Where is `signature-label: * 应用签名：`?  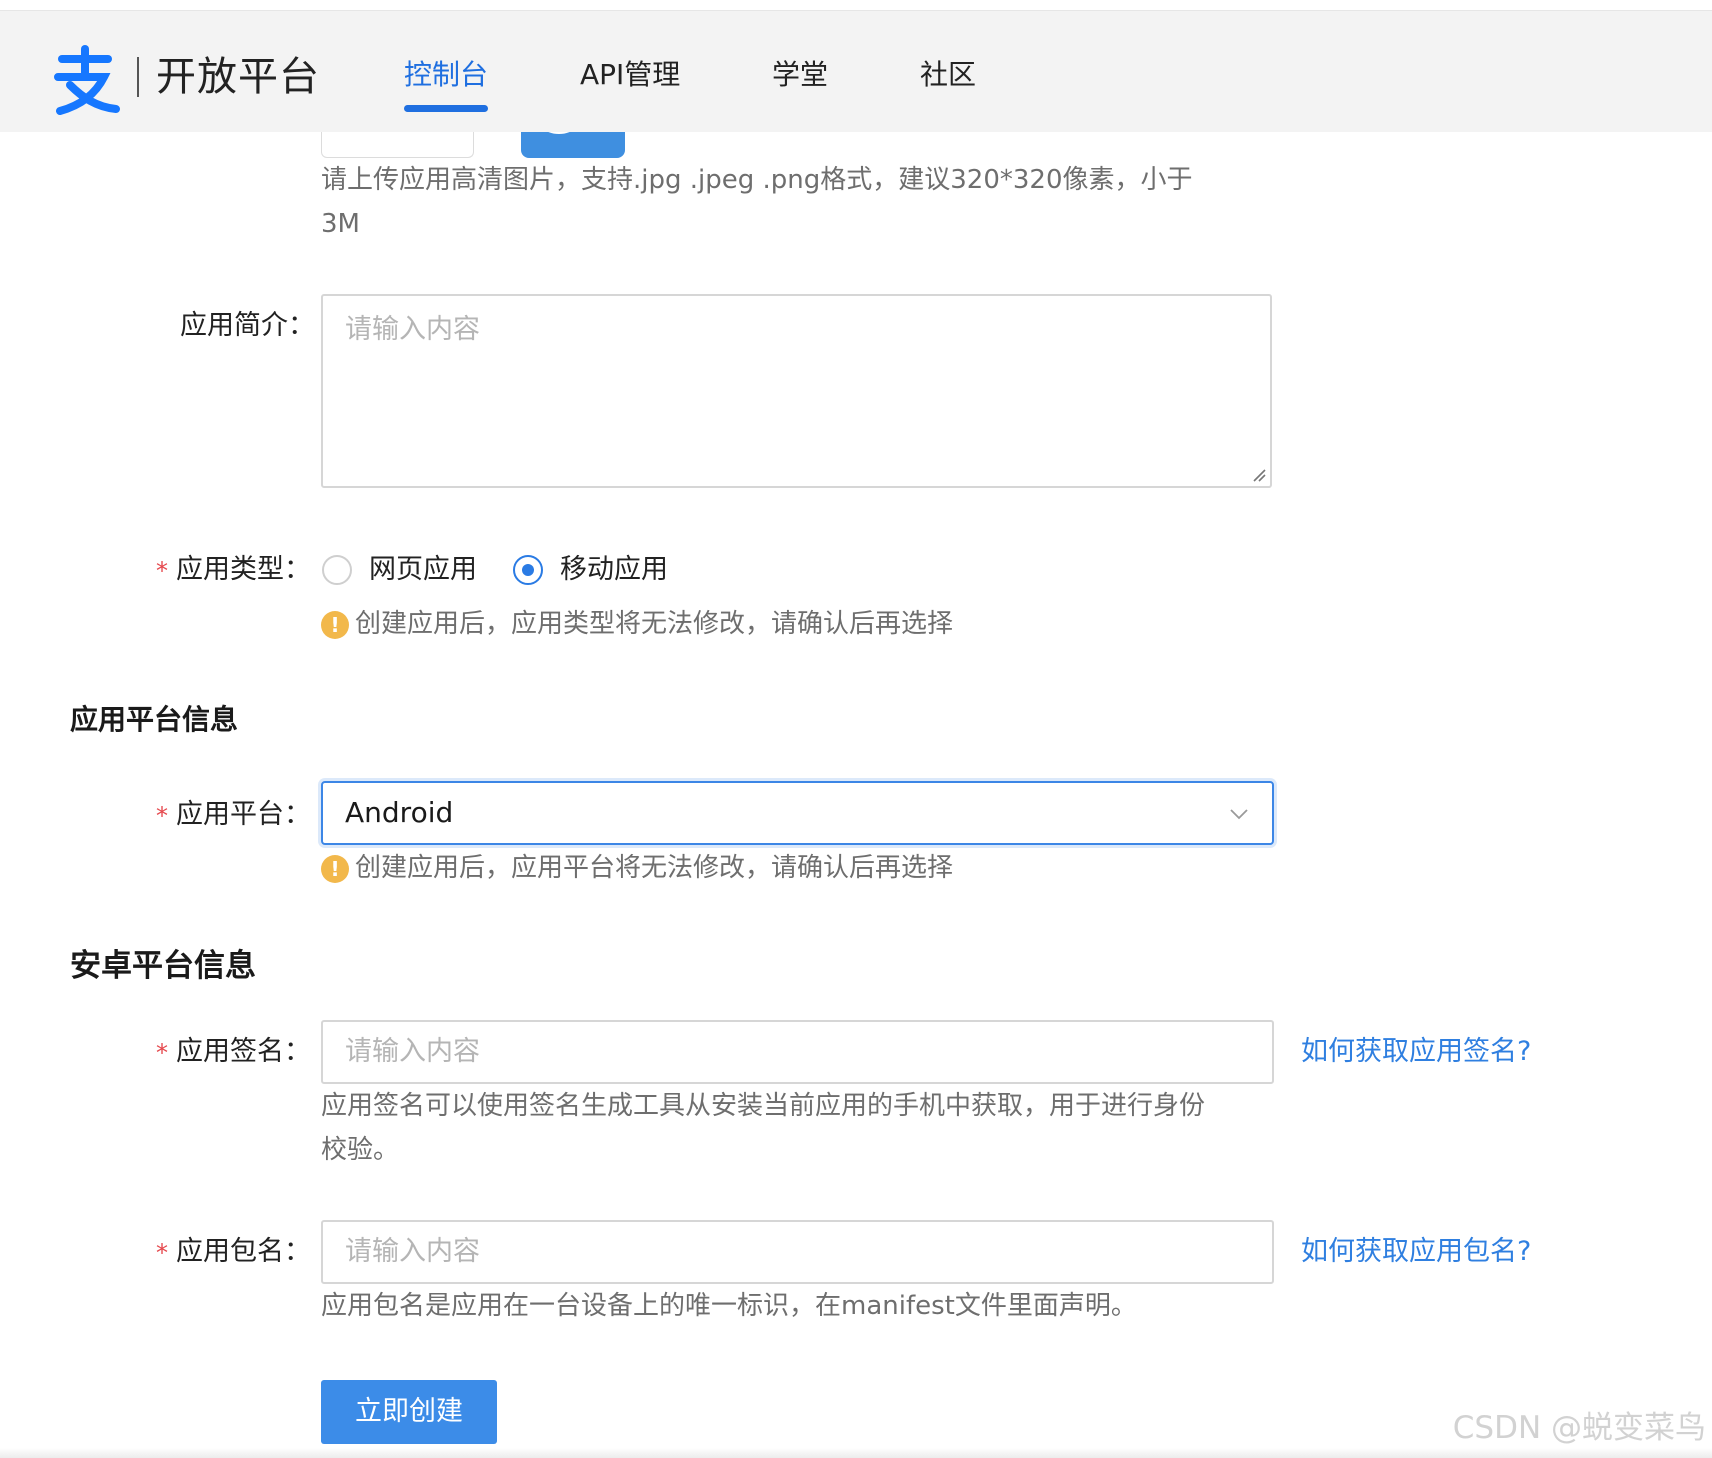
signature-label: * 应用签名： is located at coordinates (233, 1052).